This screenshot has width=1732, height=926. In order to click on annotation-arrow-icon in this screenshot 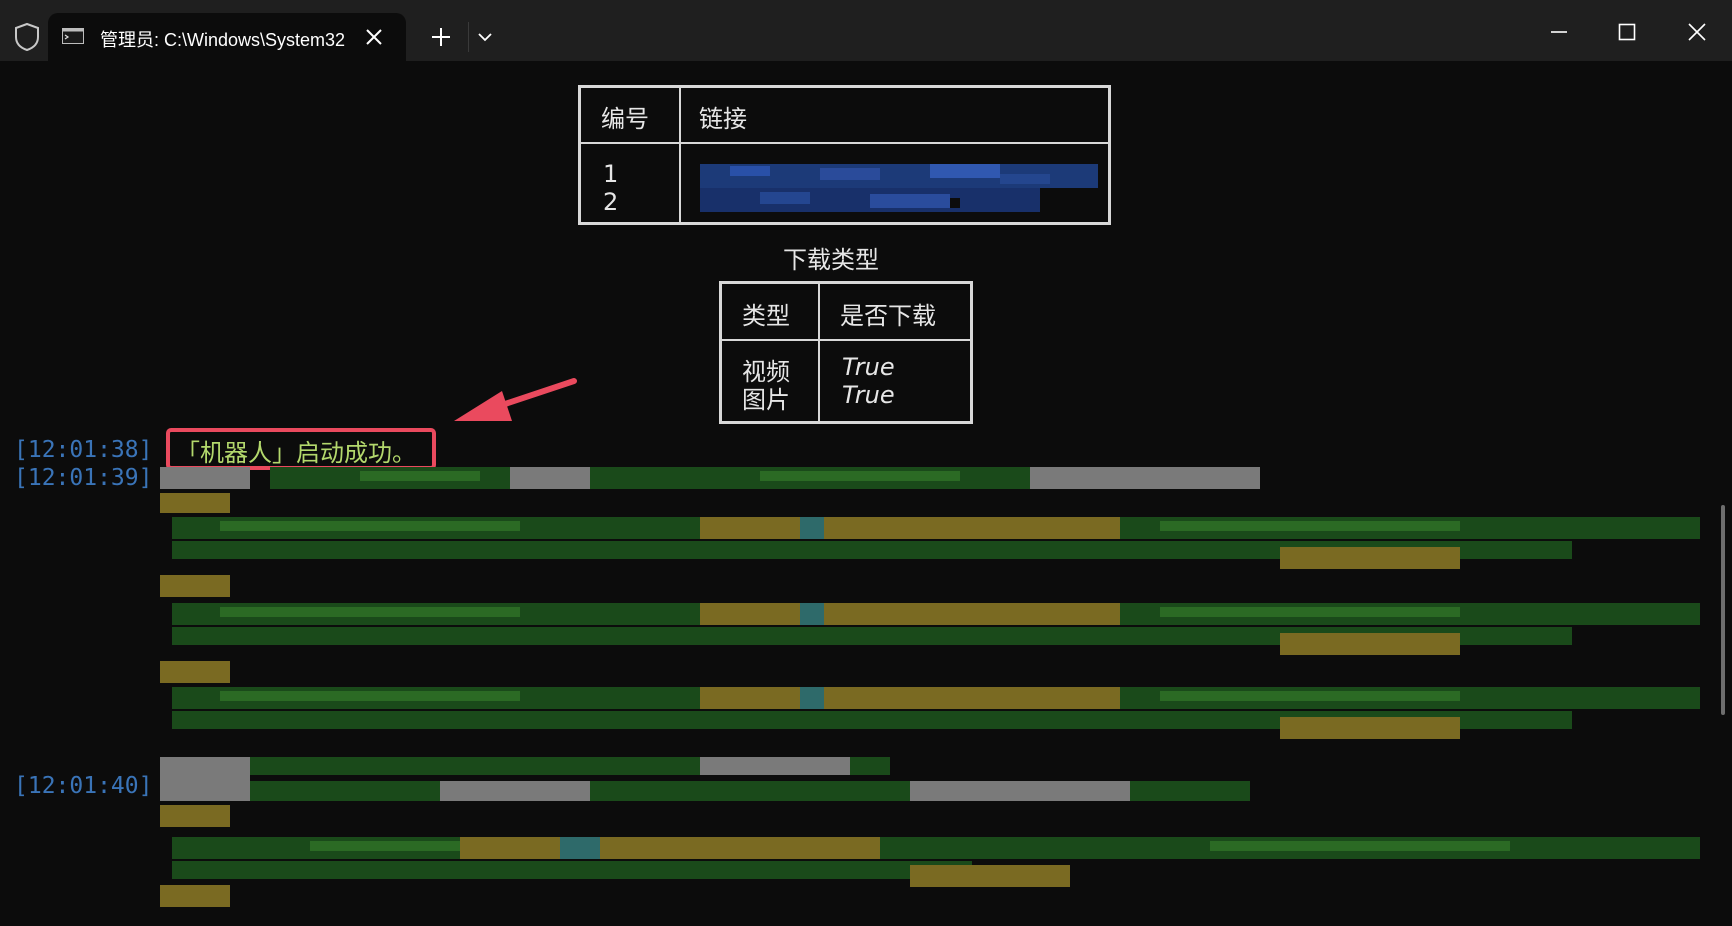, I will do `click(515, 399)`.